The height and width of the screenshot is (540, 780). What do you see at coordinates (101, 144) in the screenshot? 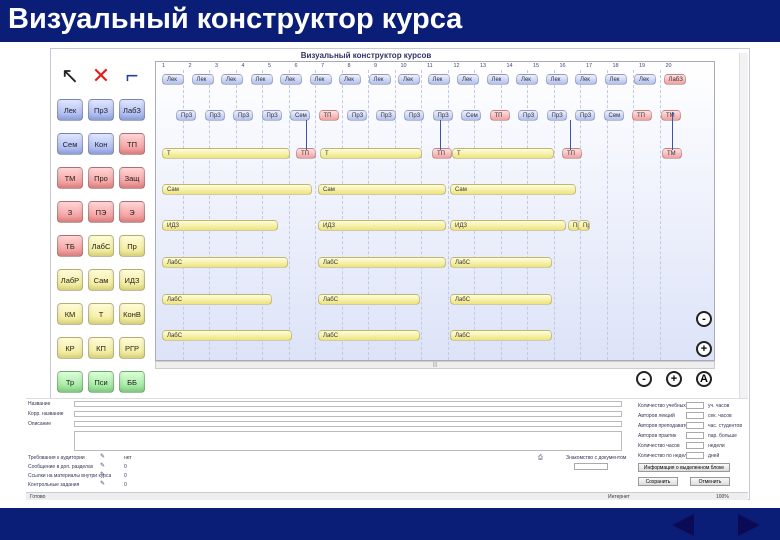
I see `palette-block: Кон` at bounding box center [101, 144].